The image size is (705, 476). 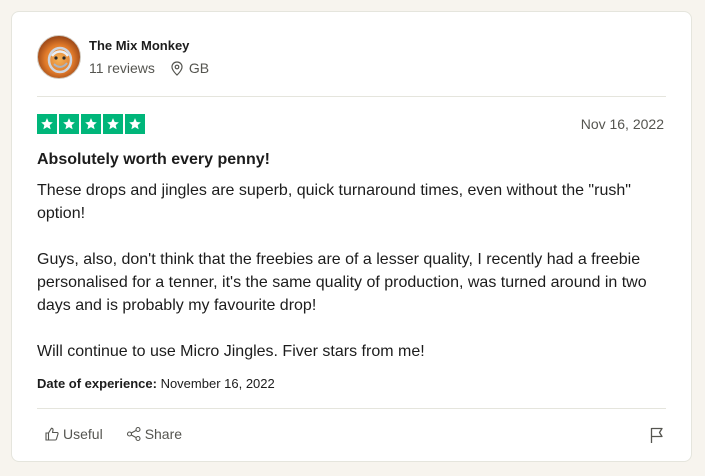 I want to click on useful-button: Useful, so click(x=73, y=434).